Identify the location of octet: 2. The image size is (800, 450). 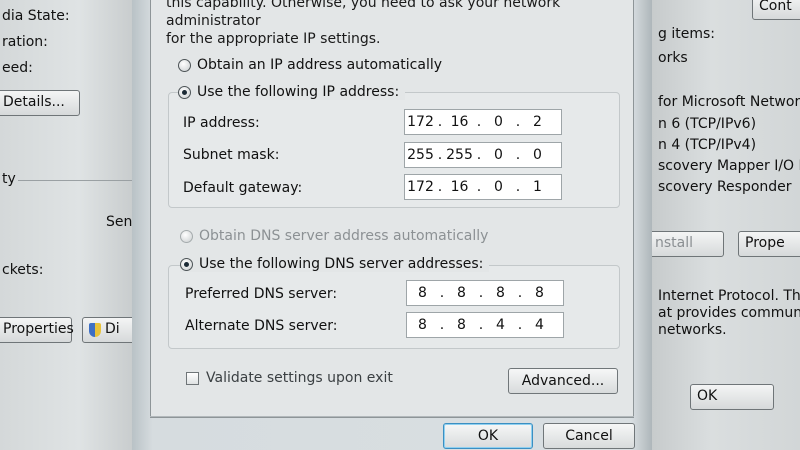
(537, 122).